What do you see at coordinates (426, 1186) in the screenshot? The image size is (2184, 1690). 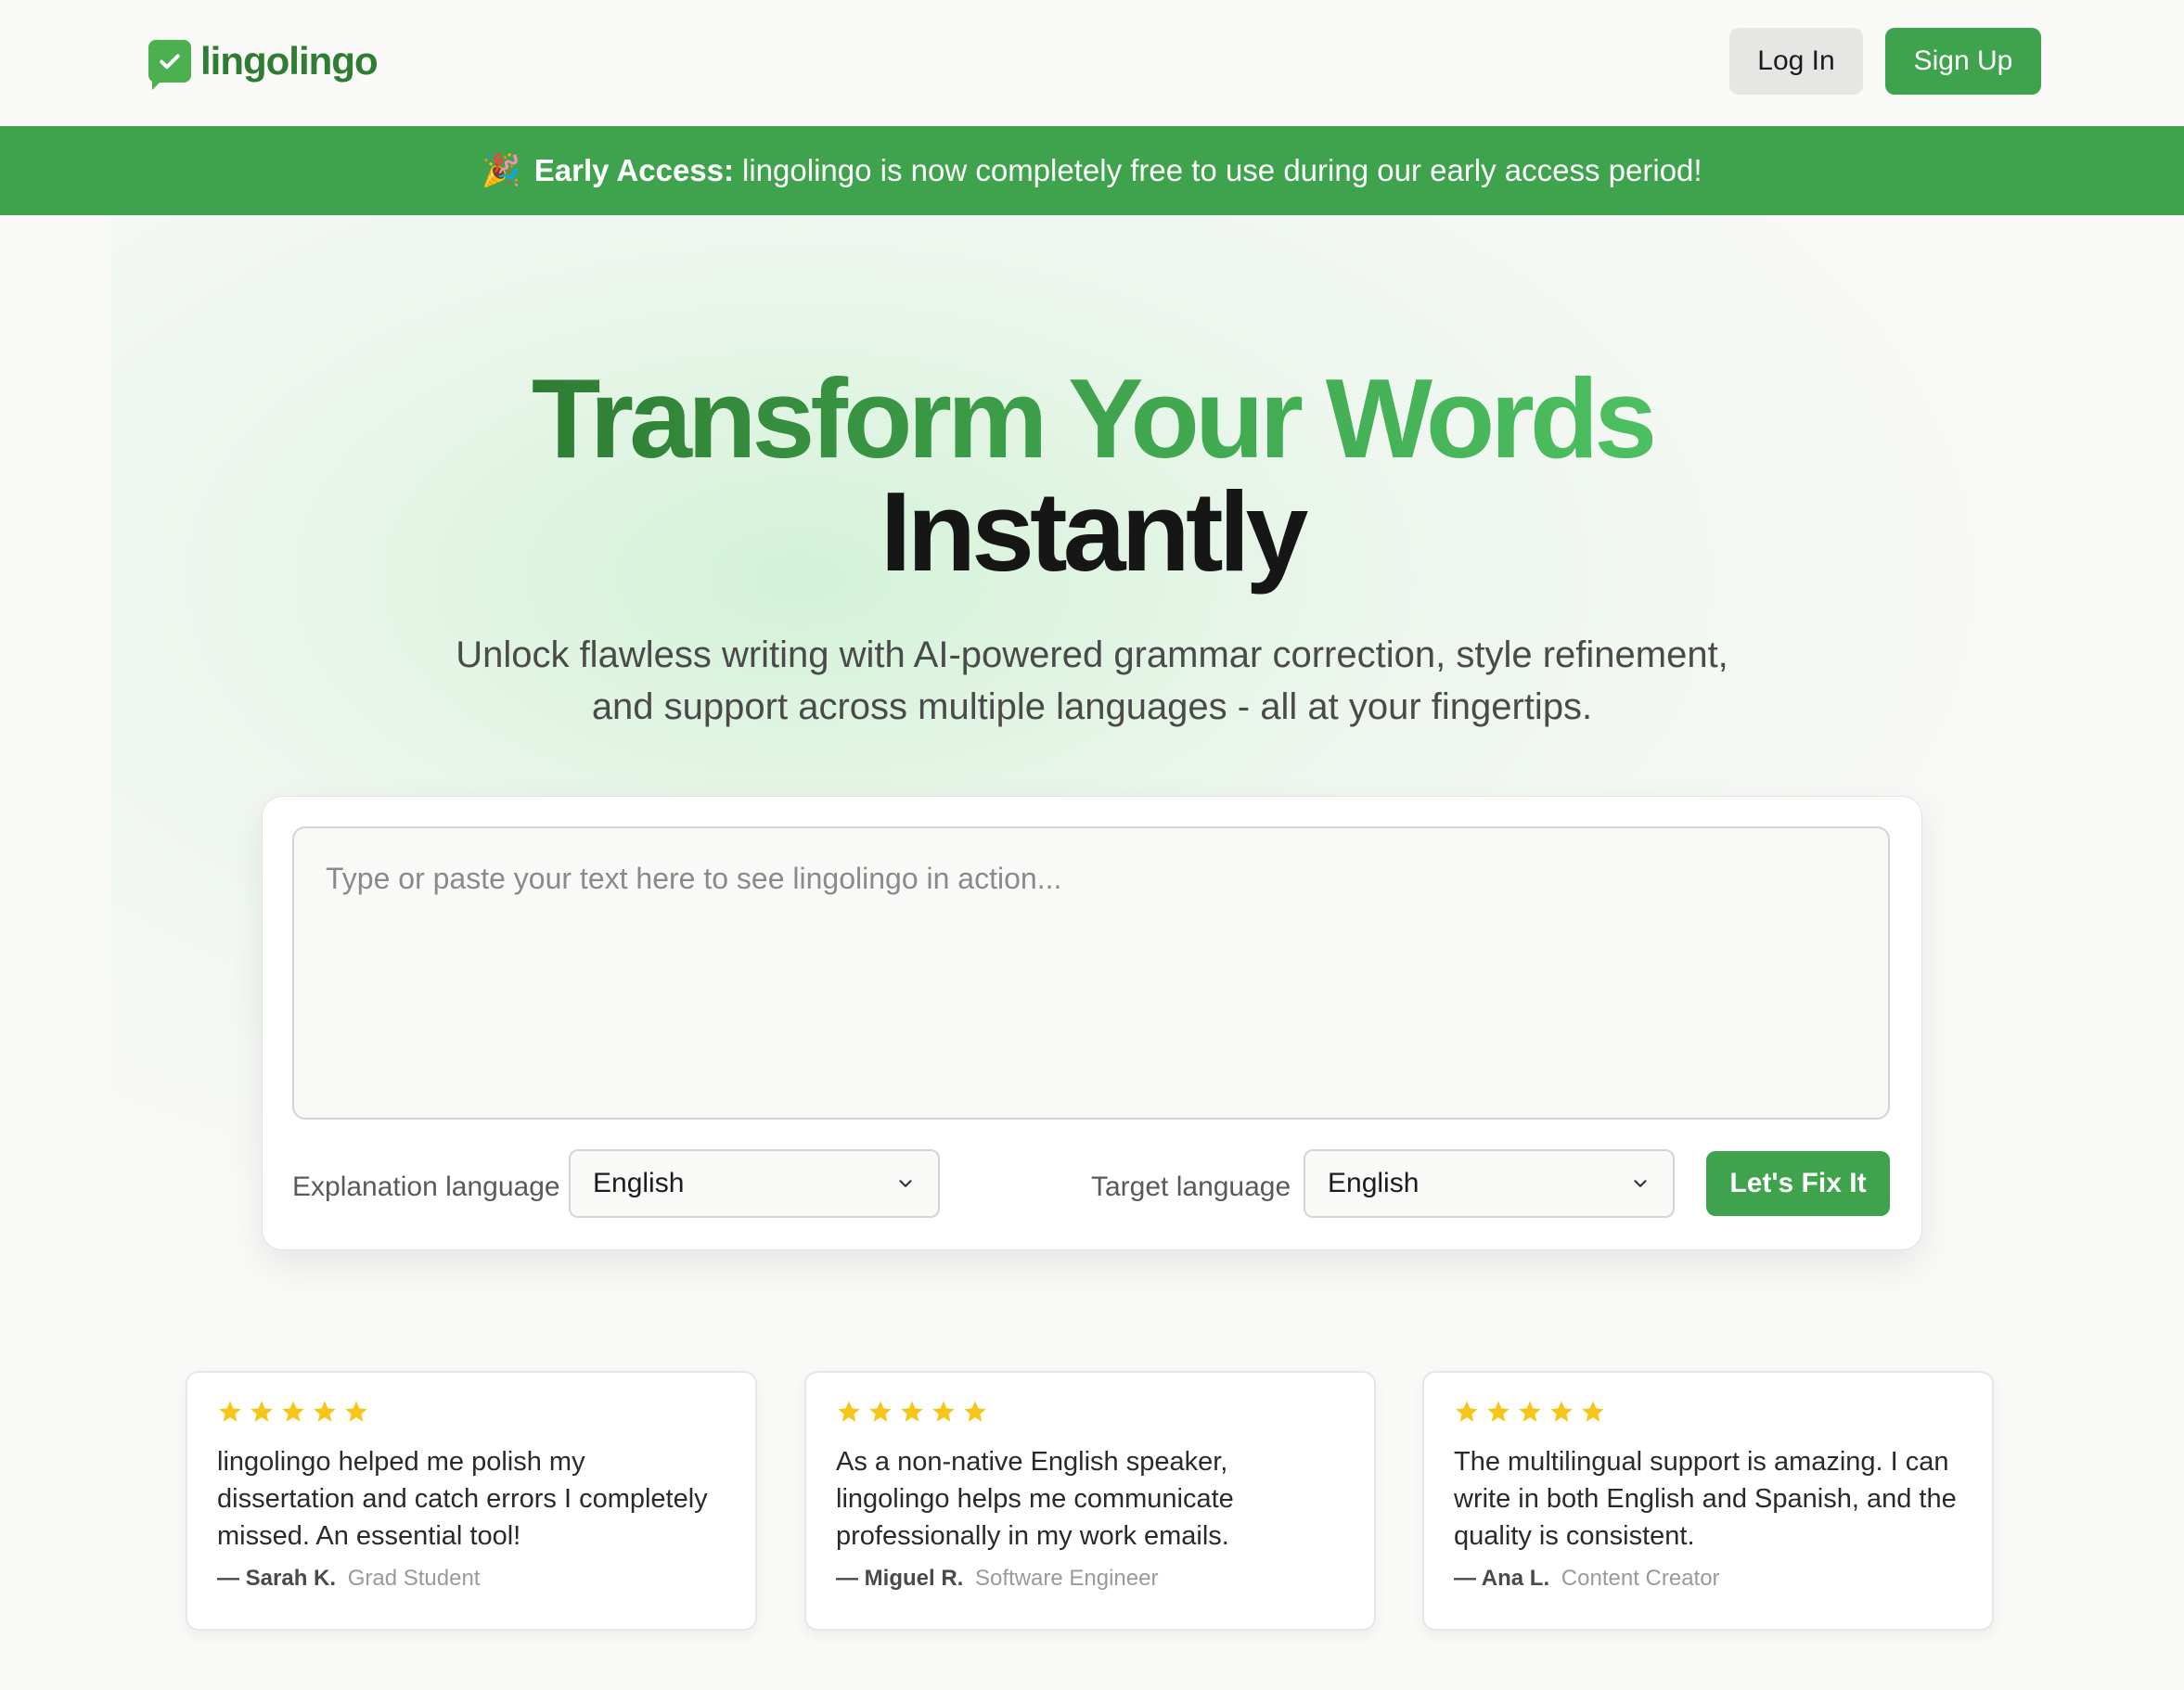 I see `explanation-language-label: Explanation language` at bounding box center [426, 1186].